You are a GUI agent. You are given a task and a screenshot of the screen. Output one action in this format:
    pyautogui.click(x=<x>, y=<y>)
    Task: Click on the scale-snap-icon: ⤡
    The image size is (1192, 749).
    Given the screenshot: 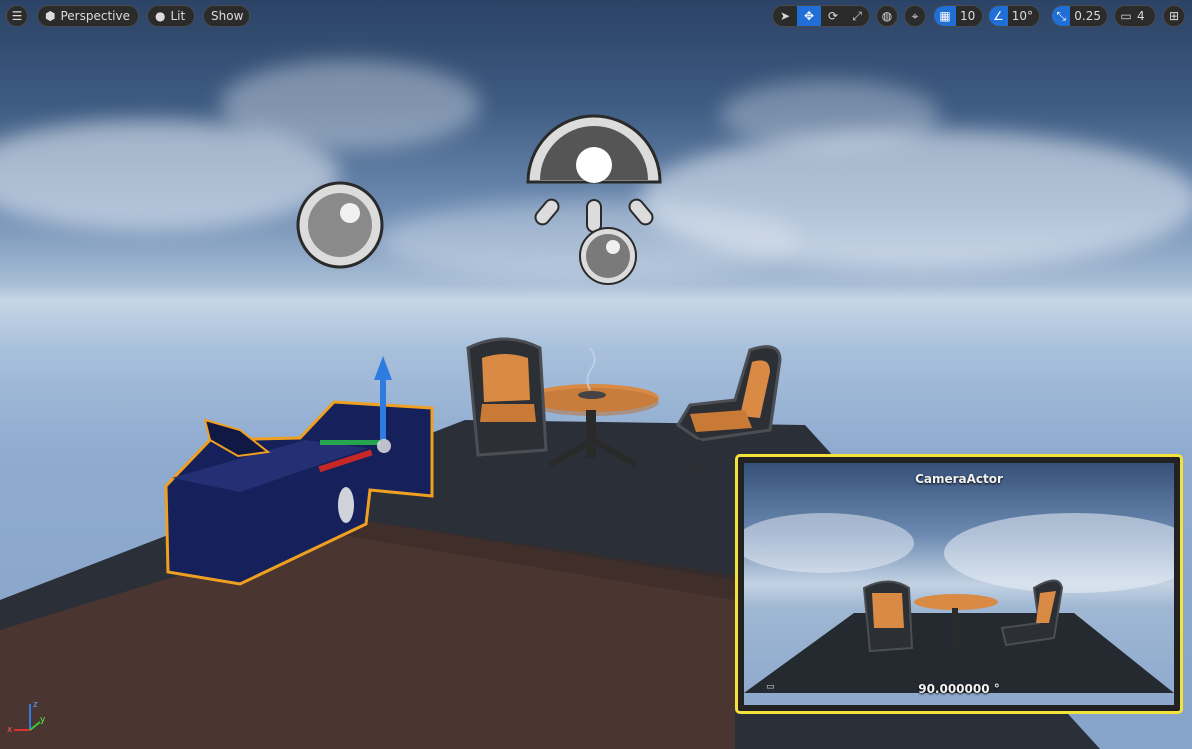 What is the action you would take?
    pyautogui.click(x=1061, y=16)
    